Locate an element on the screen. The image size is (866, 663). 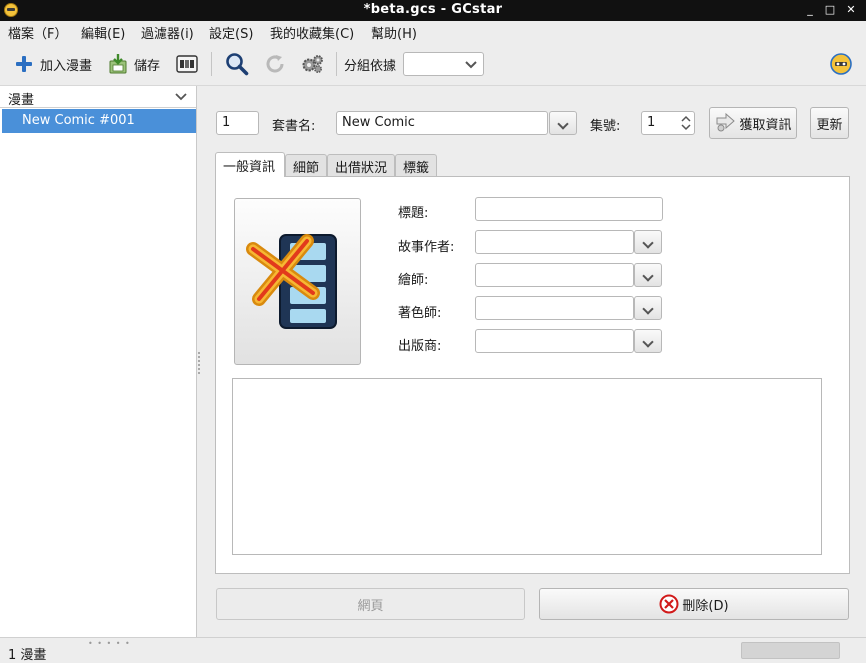
gcstar-logo-icon is located at coordinates (841, 64).